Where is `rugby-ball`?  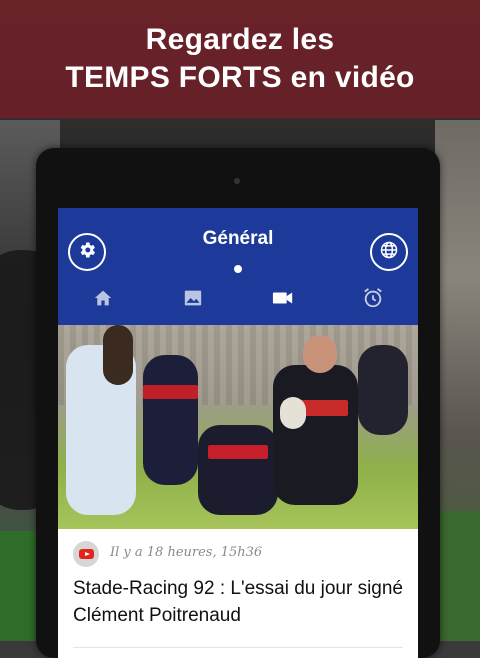 rugby-ball is located at coordinates (293, 413).